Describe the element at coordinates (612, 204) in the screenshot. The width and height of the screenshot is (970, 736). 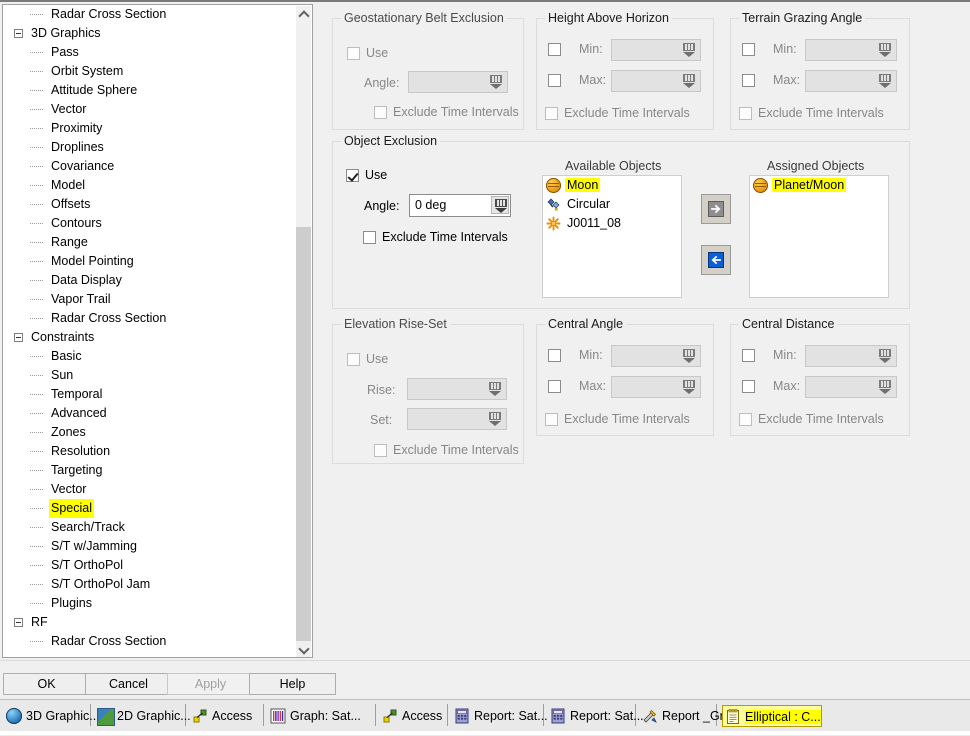
I see `list-item: Circular` at that location.